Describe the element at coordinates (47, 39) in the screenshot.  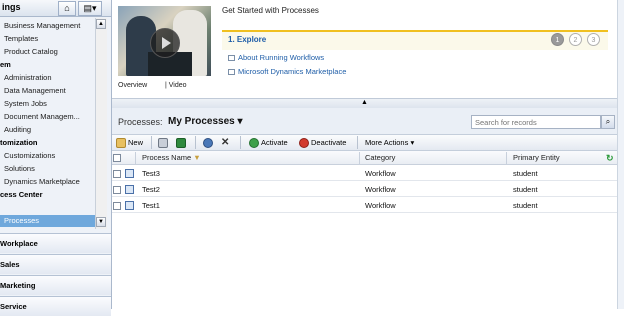
I see `sidebar-item-templates: Templates` at that location.